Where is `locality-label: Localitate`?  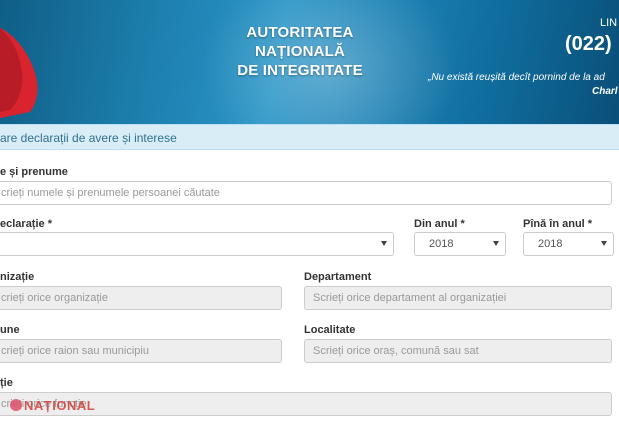
locality-label: Localitate is located at coordinates (330, 330).